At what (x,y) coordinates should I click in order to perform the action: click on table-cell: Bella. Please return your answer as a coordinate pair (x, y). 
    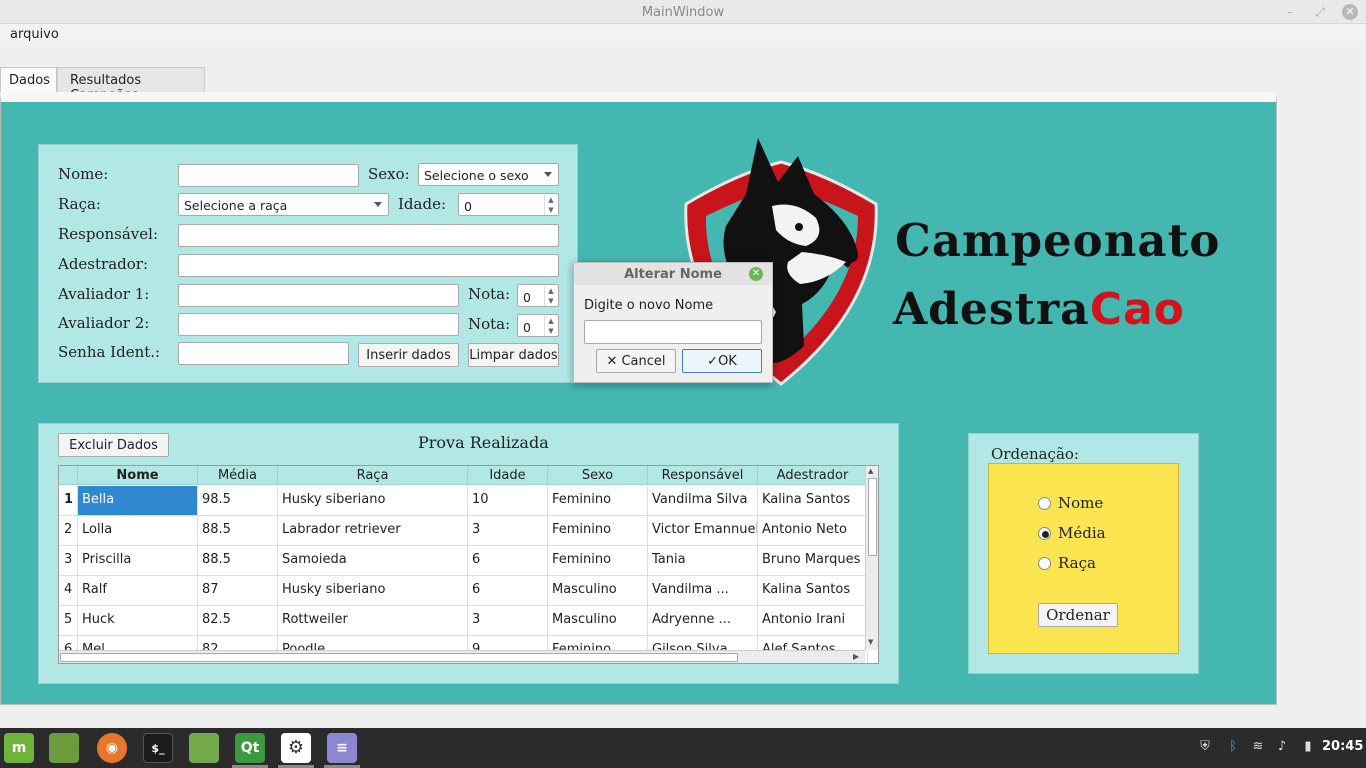
    Looking at the image, I should click on (138, 501).